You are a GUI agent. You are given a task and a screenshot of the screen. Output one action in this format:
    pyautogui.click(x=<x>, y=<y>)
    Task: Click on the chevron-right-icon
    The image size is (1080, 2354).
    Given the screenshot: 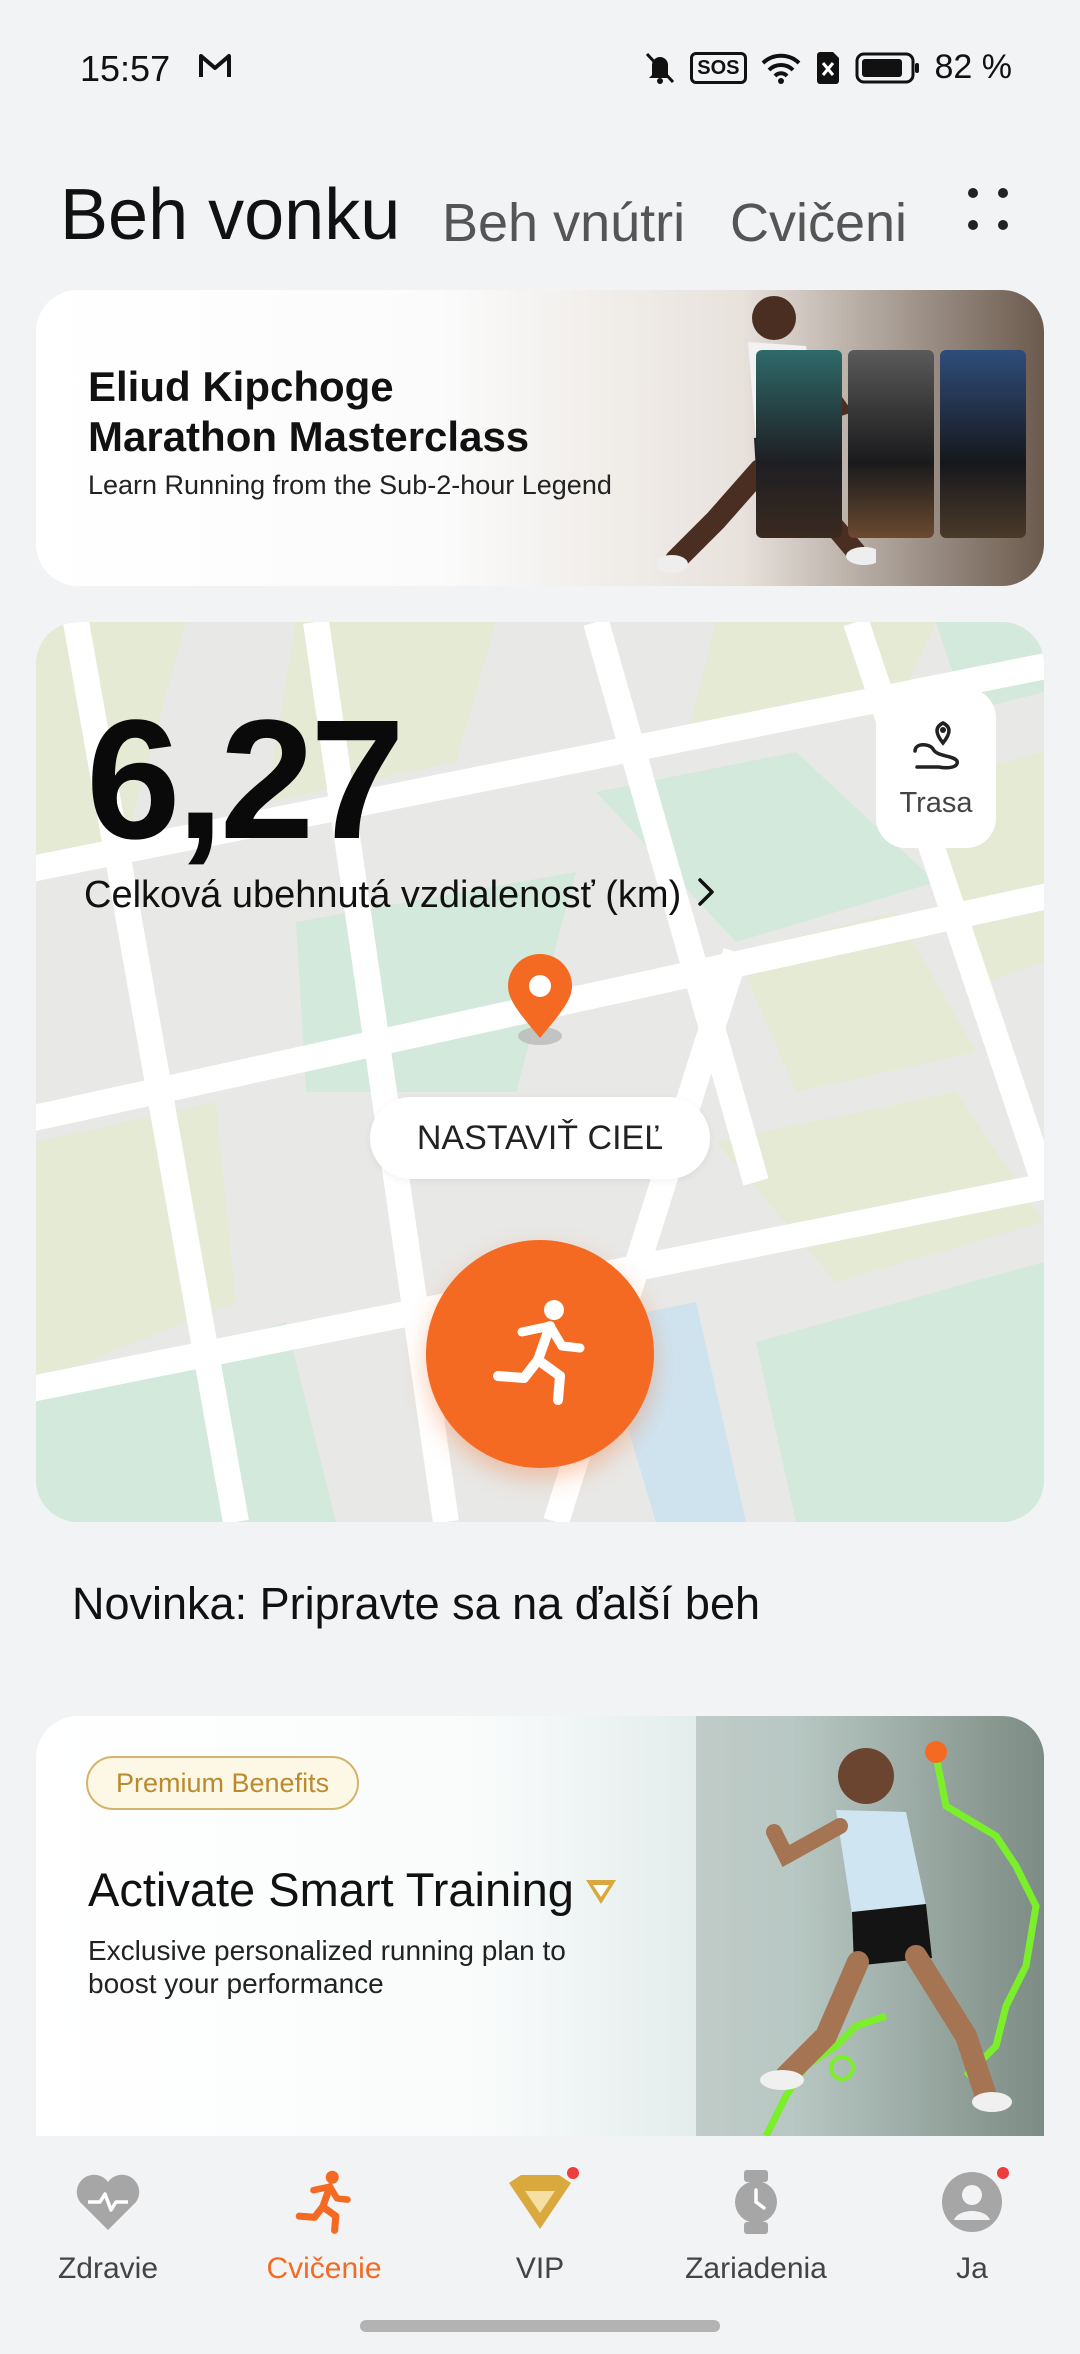 What is the action you would take?
    pyautogui.click(x=706, y=895)
    